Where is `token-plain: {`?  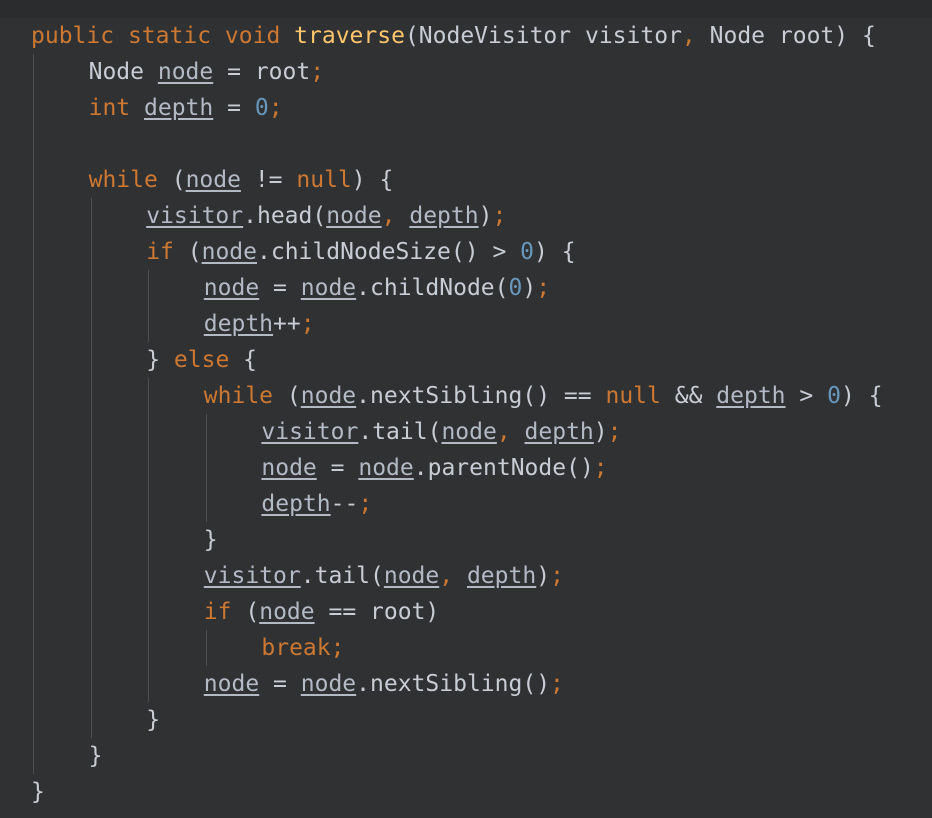
token-plain: { is located at coordinates (869, 36).